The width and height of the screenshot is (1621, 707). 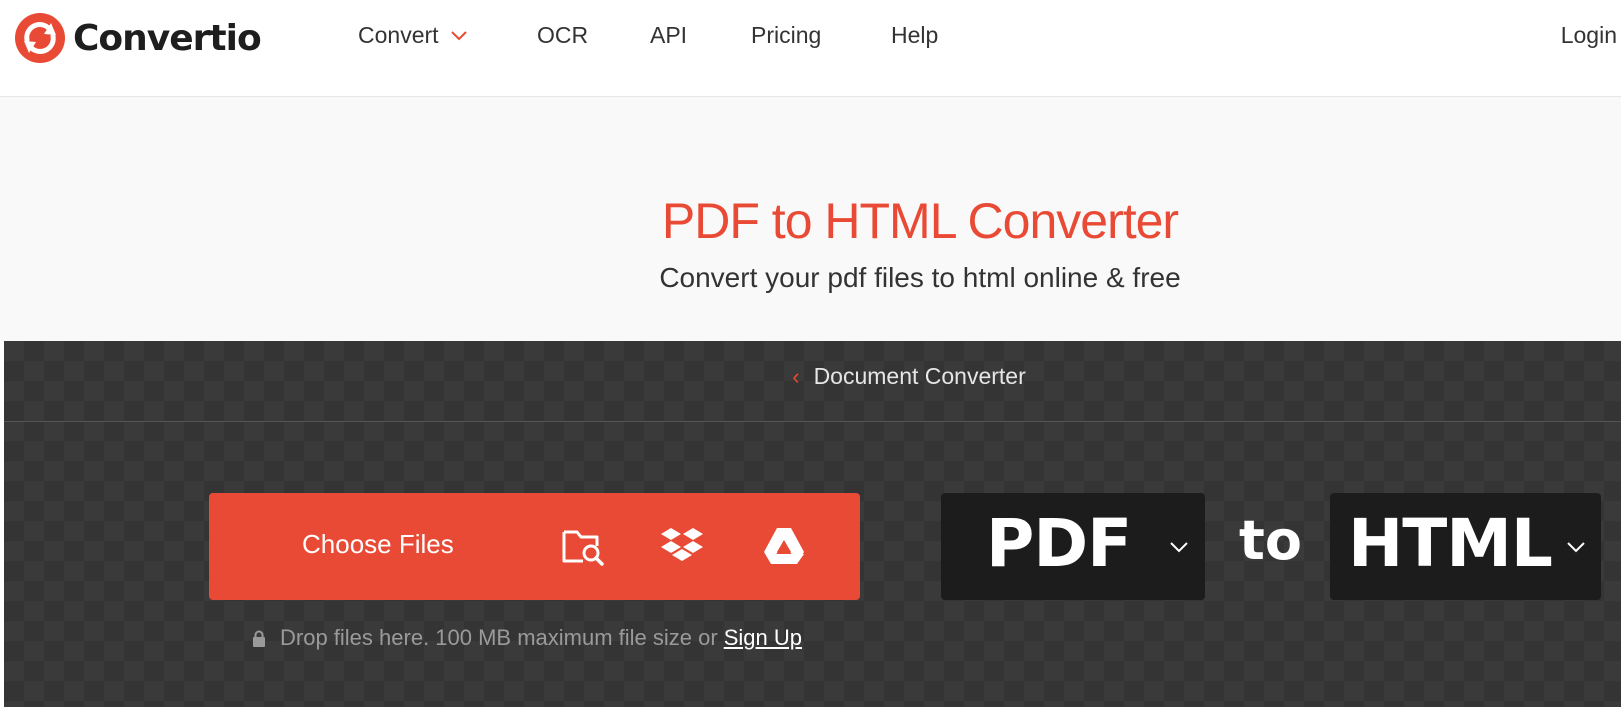 I want to click on to-format-label: HTML, so click(x=1450, y=543).